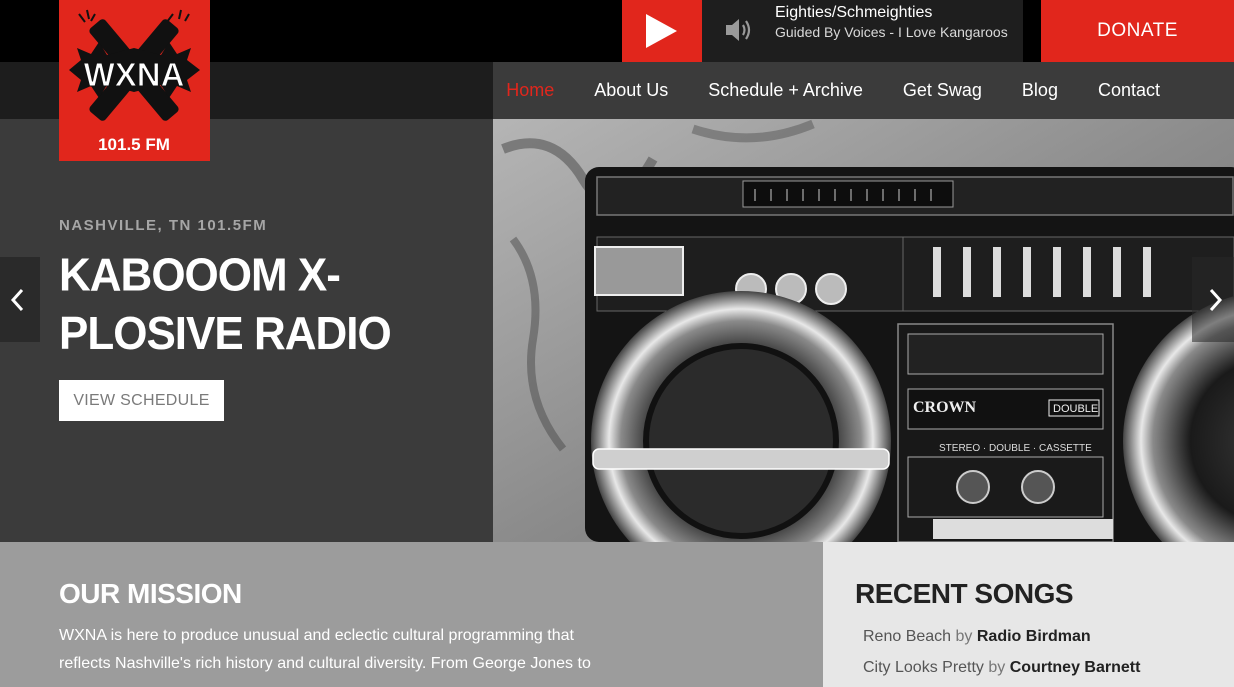 This screenshot has width=1234, height=687. I want to click on song-artist: Radio Birdman, so click(1033, 636).